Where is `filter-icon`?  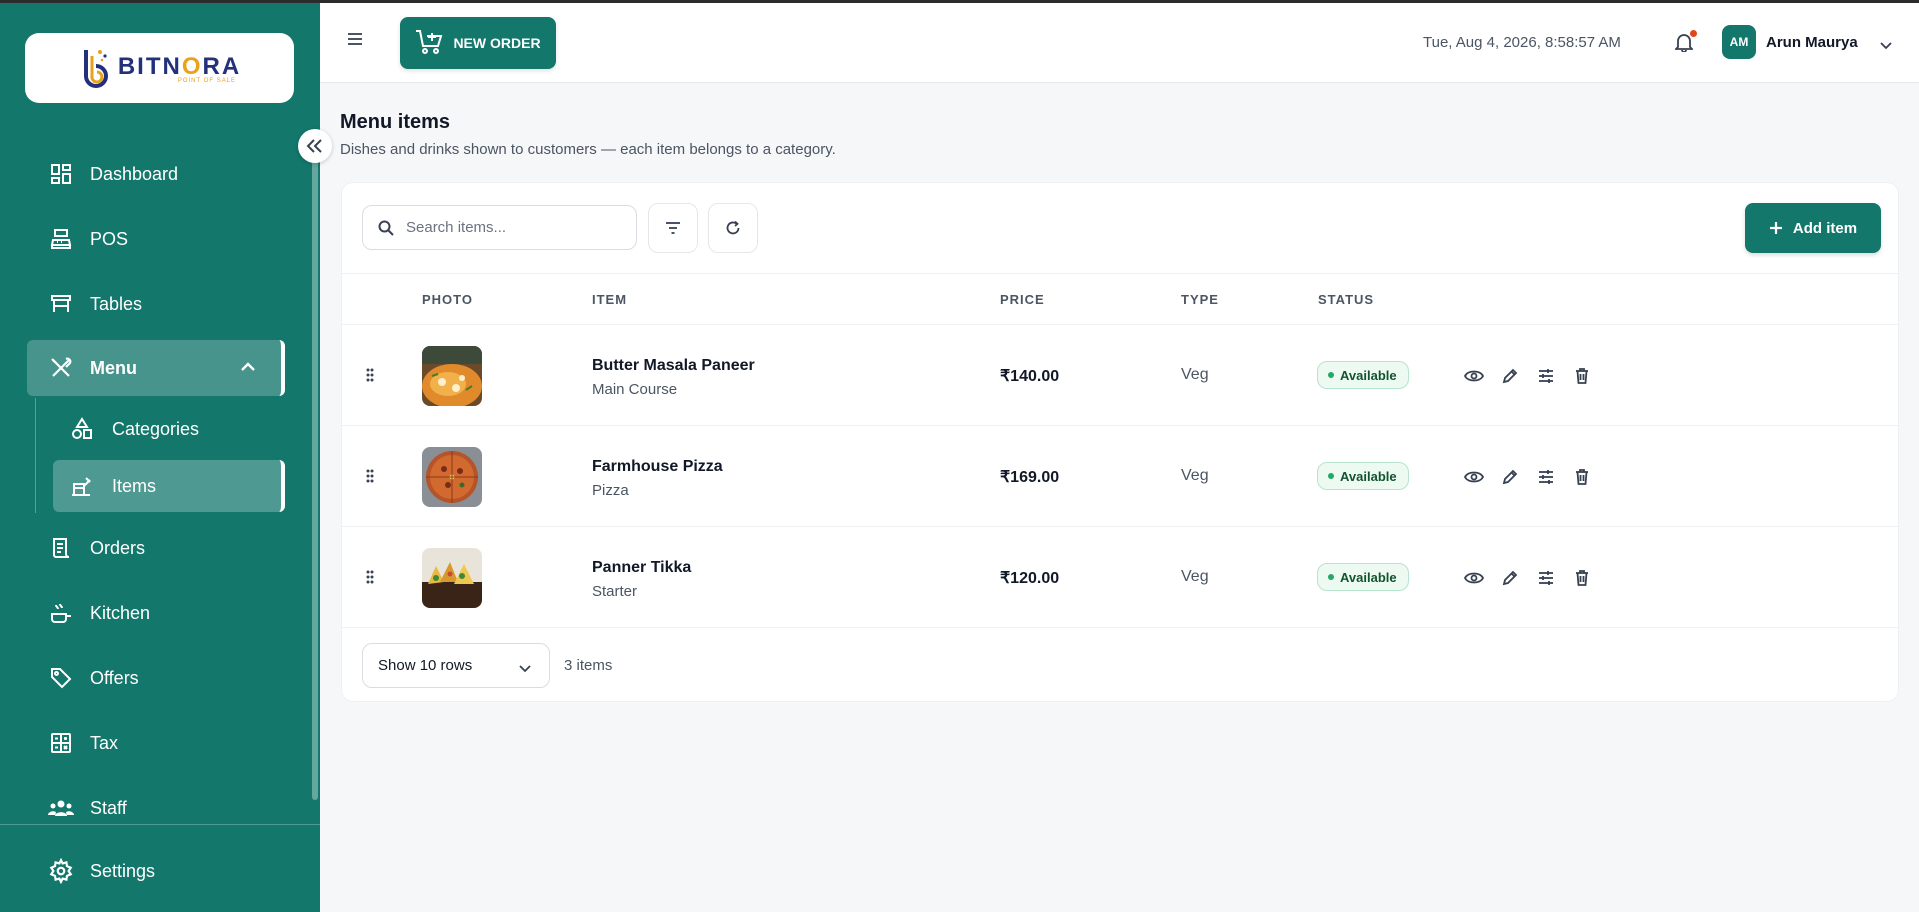
filter-icon is located at coordinates (673, 228).